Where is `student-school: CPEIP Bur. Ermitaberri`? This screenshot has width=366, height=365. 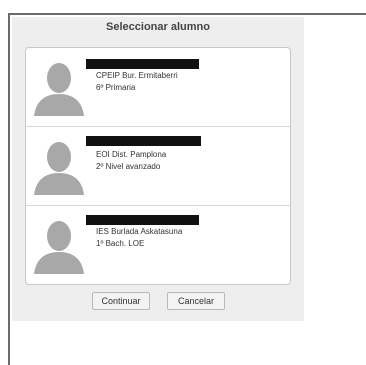 student-school: CPEIP Bur. Ermitaberri is located at coordinates (137, 75).